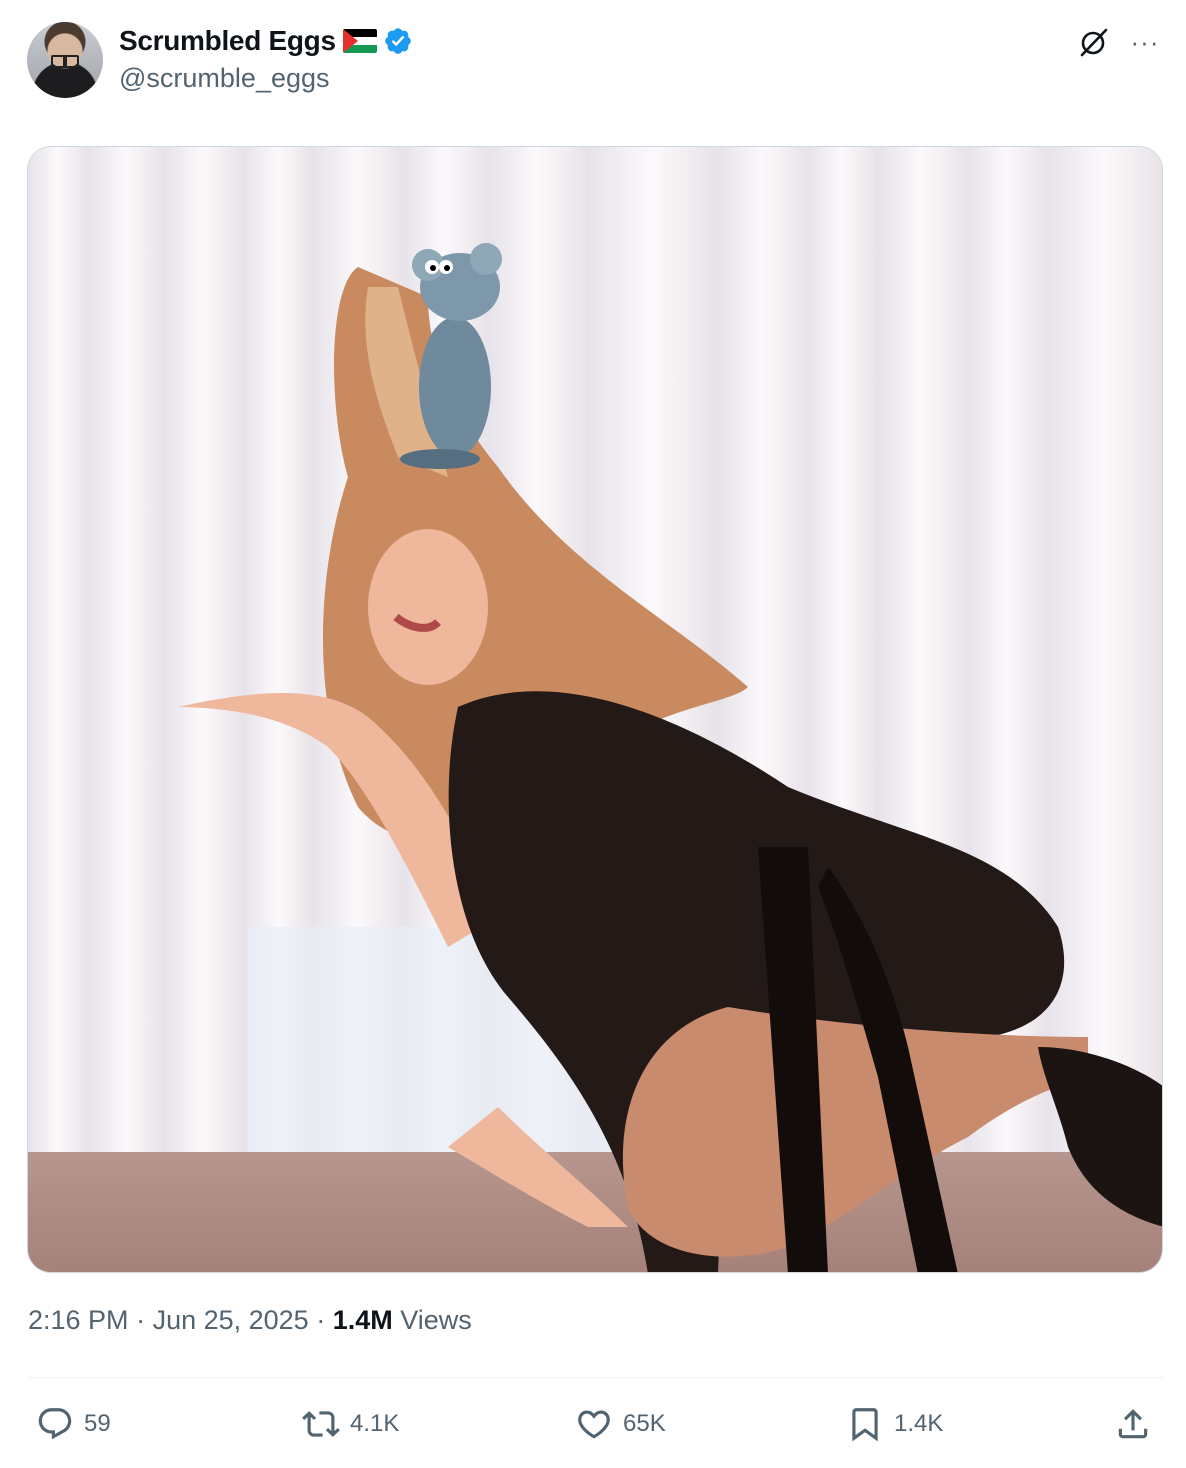  I want to click on tweet-meta: 2:16 PM · Jun 25, 2025 · 1.4M Views, so click(250, 1320).